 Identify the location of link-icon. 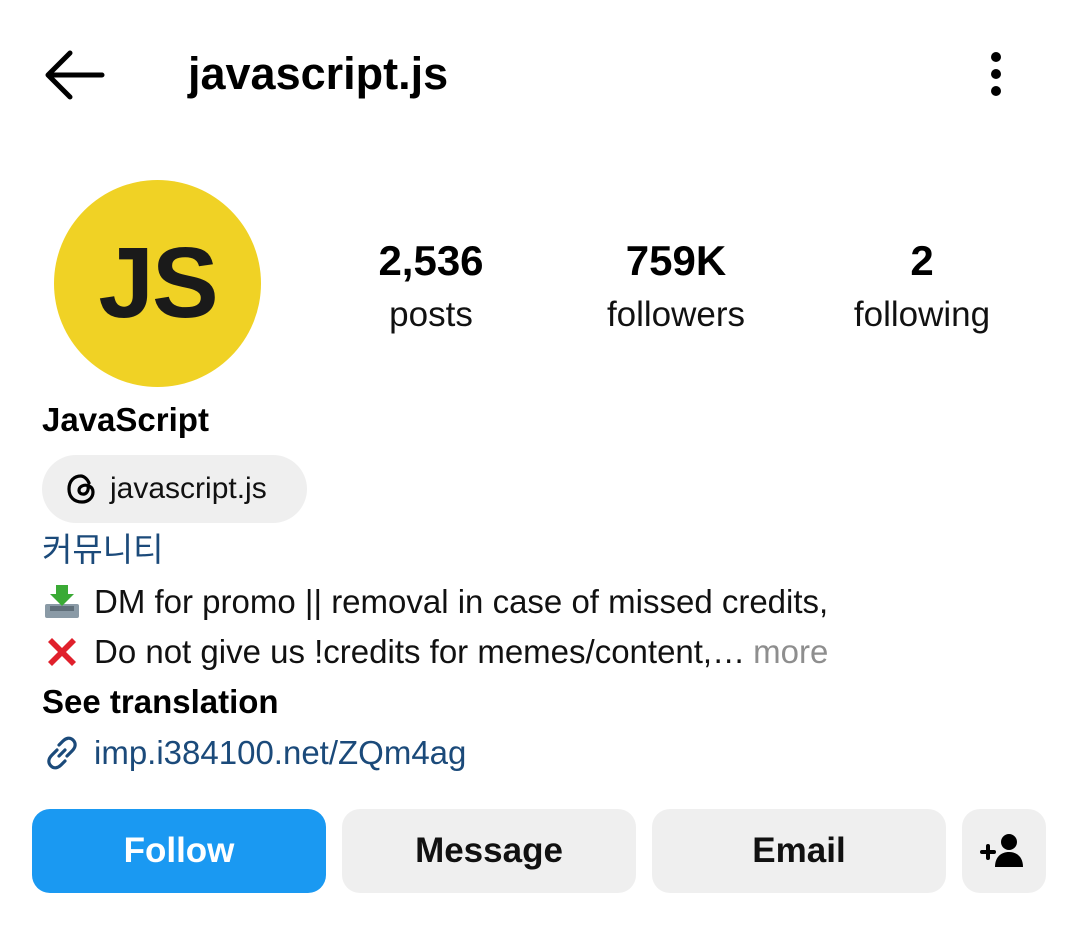
(62, 753).